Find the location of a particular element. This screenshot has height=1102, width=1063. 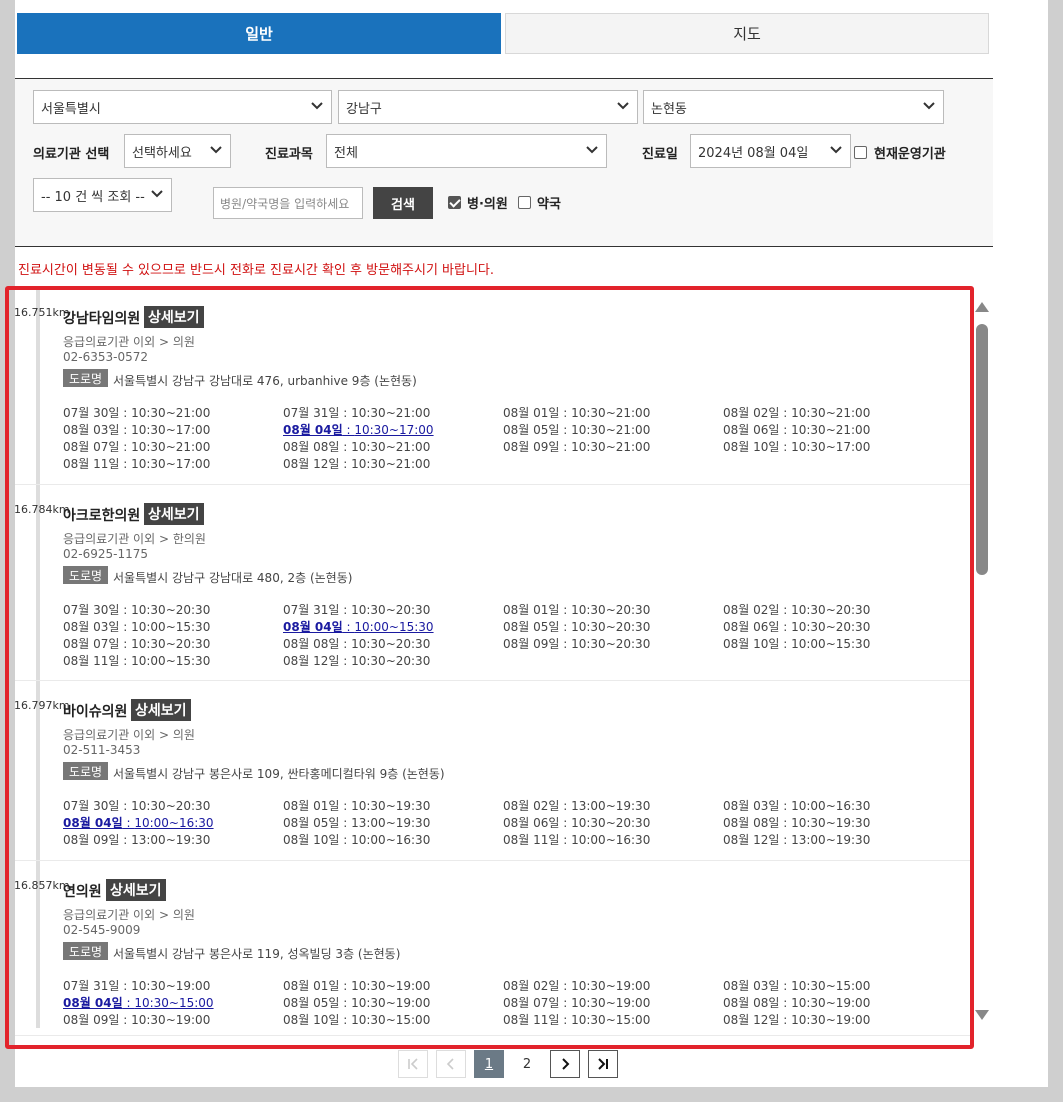

hours-day: 08월 03일 is located at coordinates (91, 627).